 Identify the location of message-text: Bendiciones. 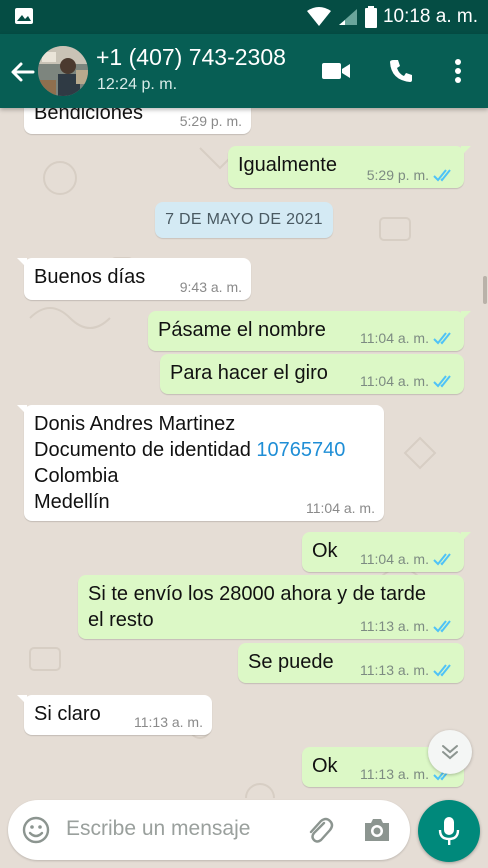
(88, 116).